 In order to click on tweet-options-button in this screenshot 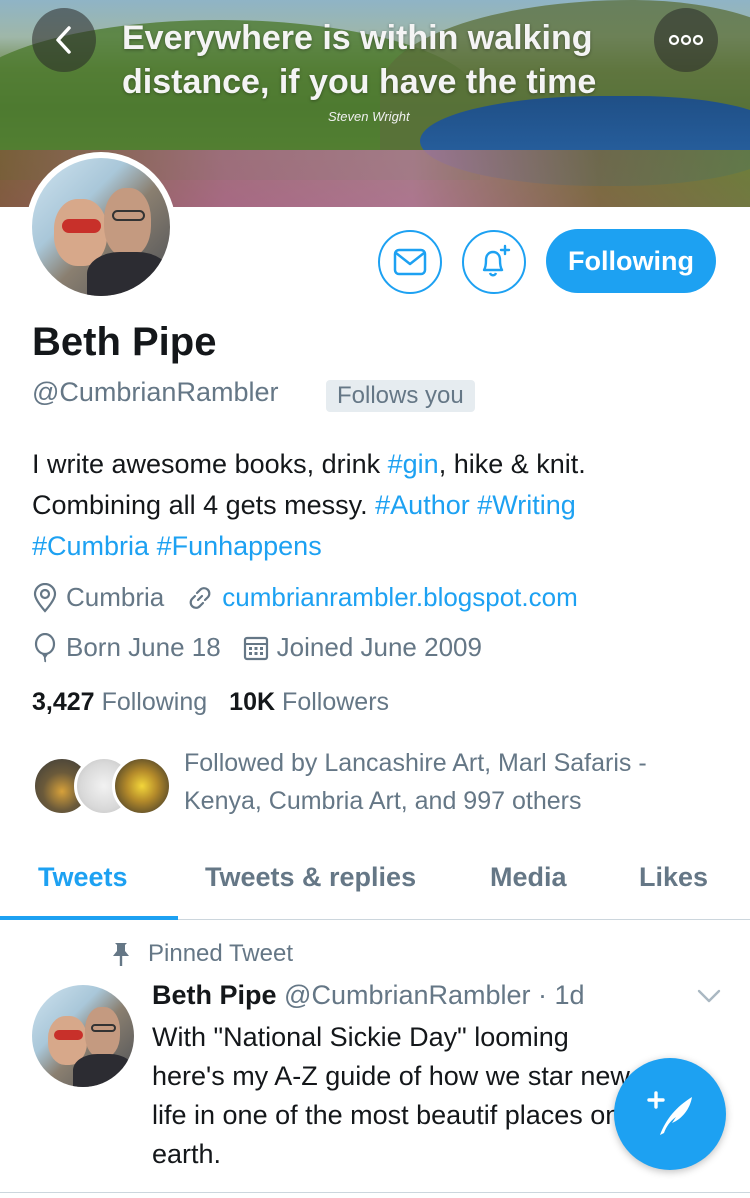, I will do `click(709, 998)`.